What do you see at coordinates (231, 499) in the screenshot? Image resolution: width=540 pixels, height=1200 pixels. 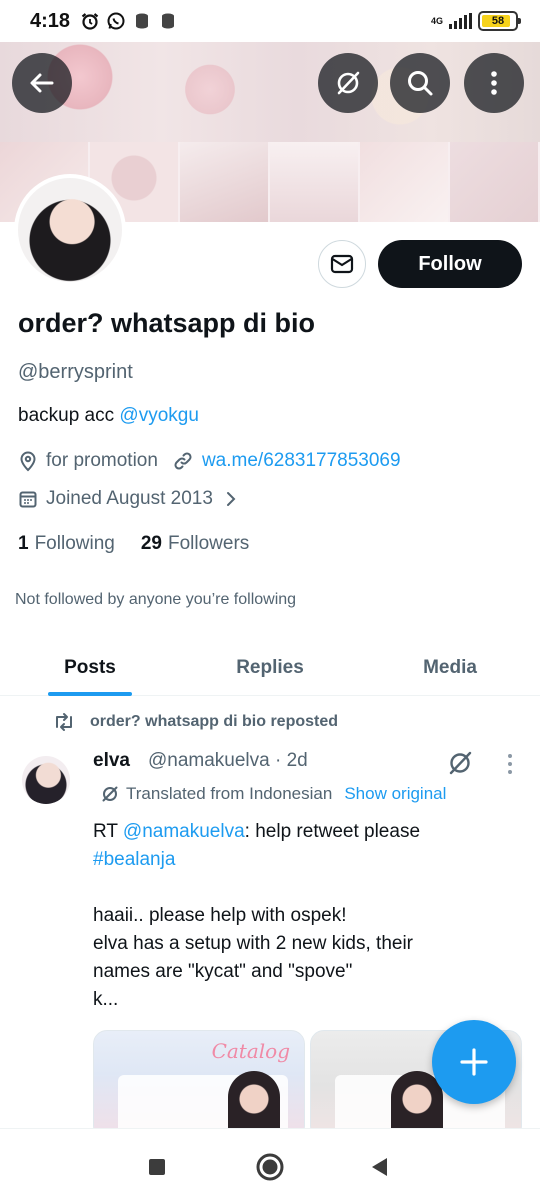 I see `chevron-right-icon` at bounding box center [231, 499].